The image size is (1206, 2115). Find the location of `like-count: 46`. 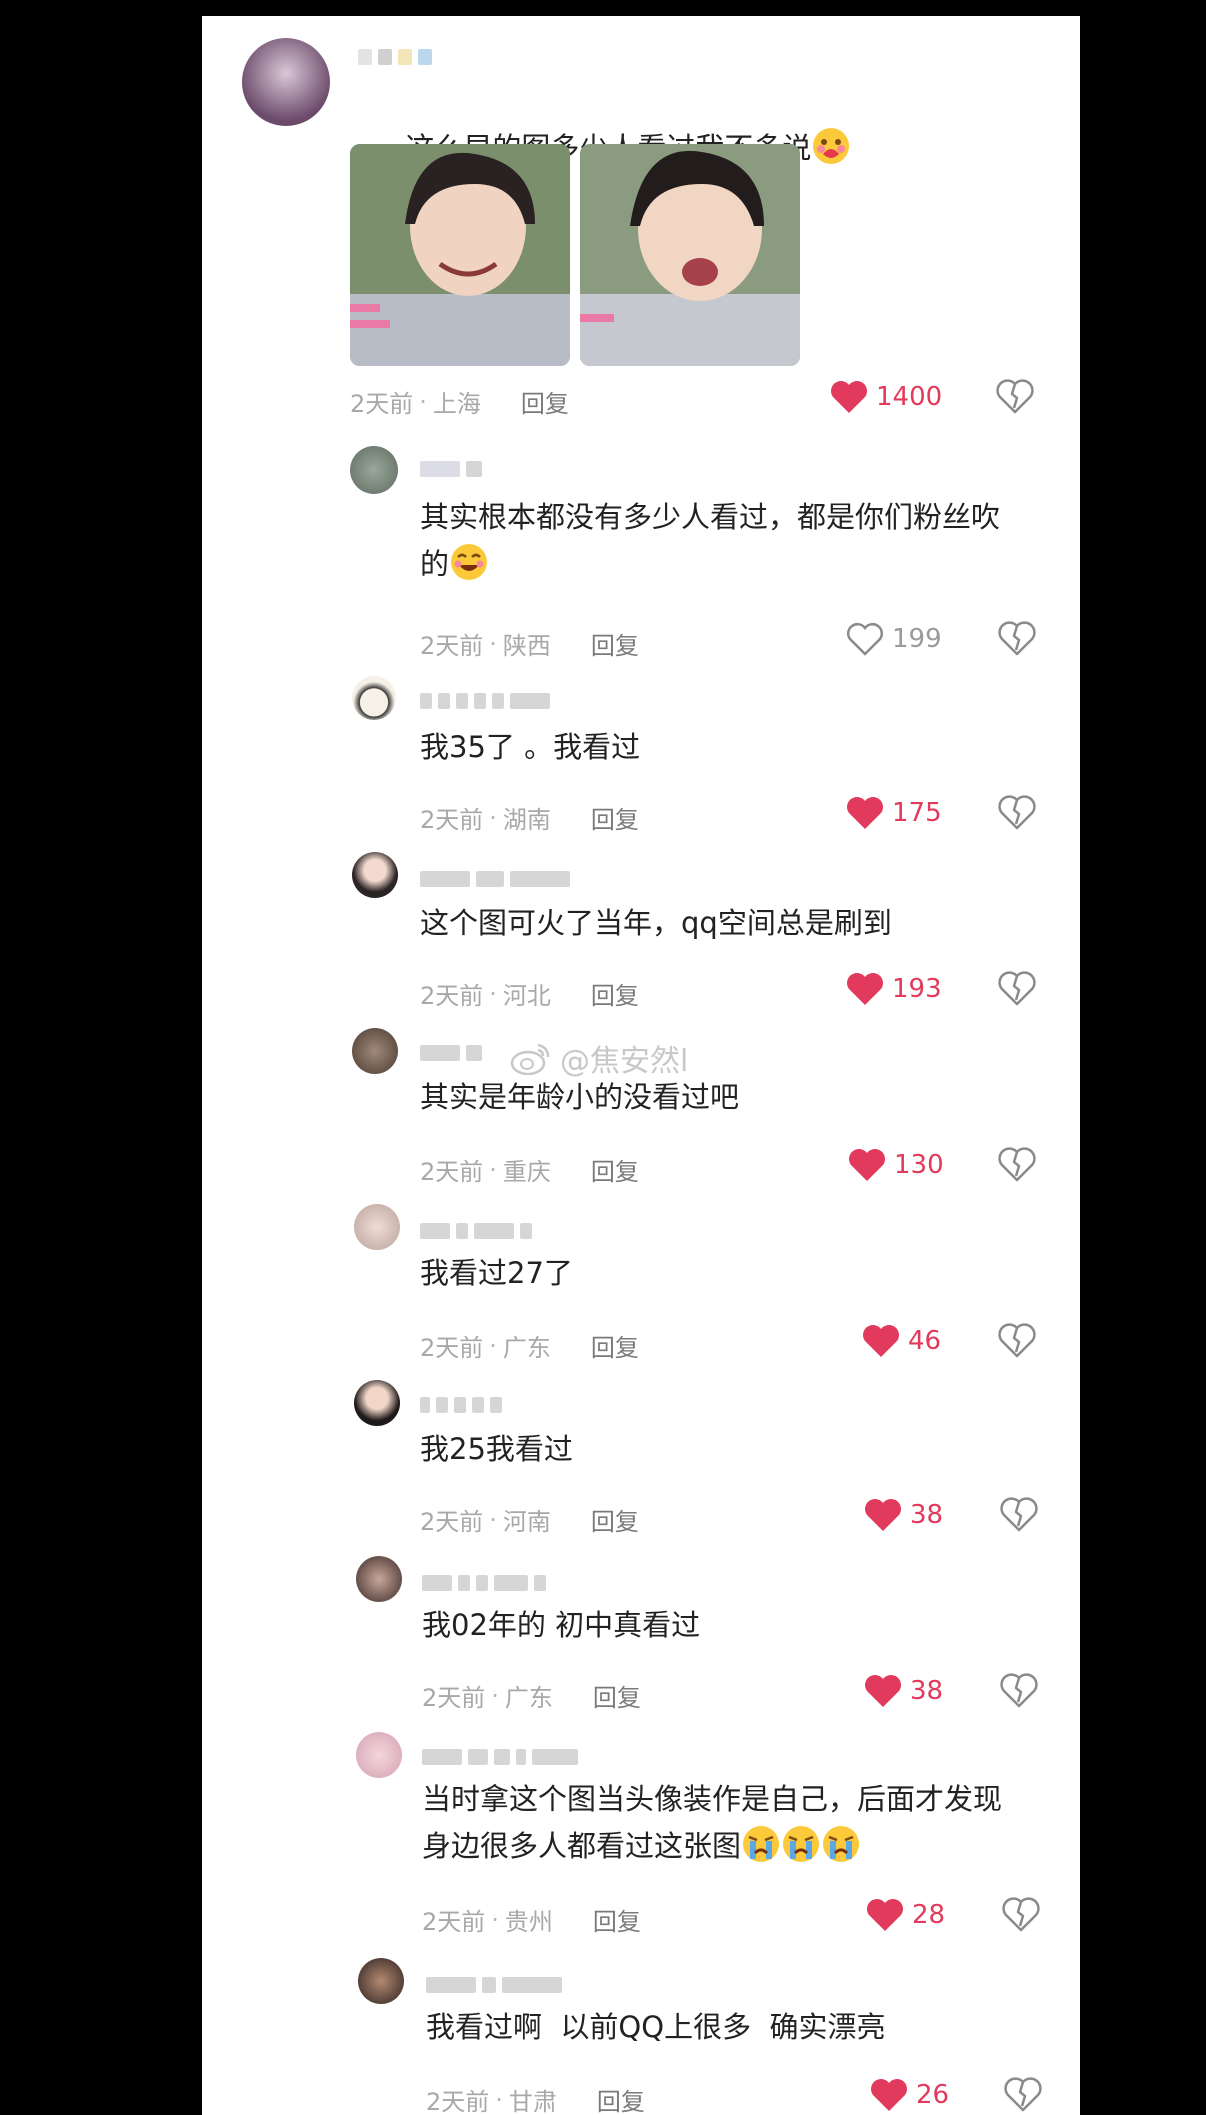

like-count: 46 is located at coordinates (925, 1341).